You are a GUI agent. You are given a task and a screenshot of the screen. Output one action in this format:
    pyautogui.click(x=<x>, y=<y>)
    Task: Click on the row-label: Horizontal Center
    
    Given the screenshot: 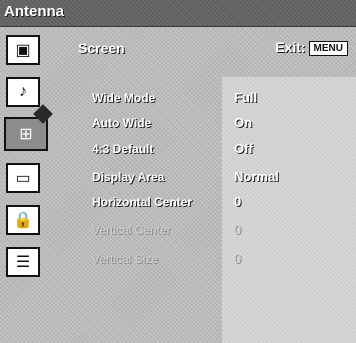 What is the action you would take?
    pyautogui.click(x=142, y=202)
    